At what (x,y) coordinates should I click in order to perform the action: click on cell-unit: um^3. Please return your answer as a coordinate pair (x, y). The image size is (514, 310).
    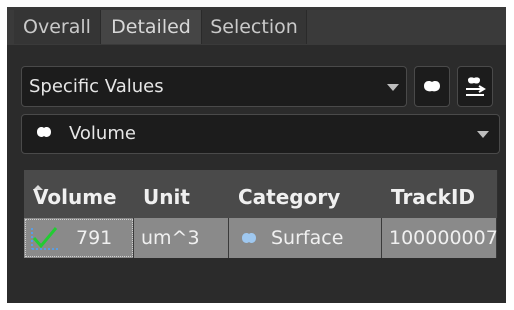
    Looking at the image, I should click on (181, 238).